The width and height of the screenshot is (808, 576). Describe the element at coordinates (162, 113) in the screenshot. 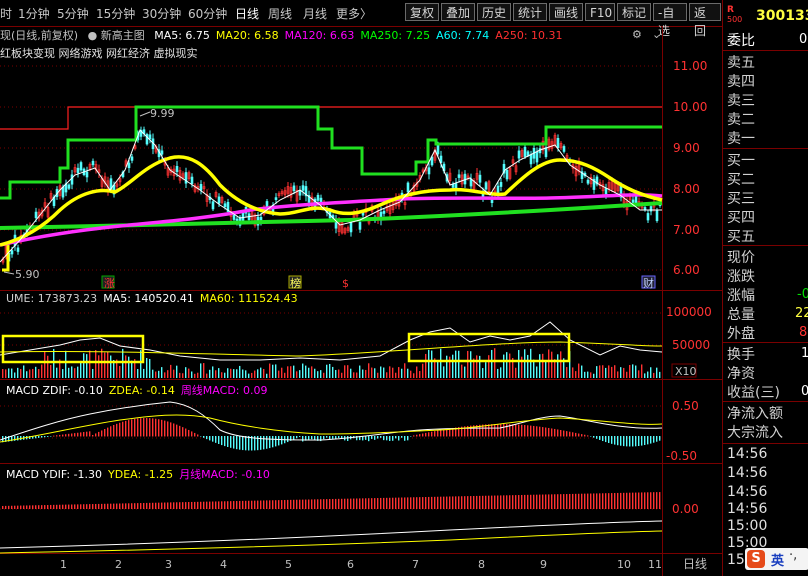

I see `high-price-label: 9.99` at that location.